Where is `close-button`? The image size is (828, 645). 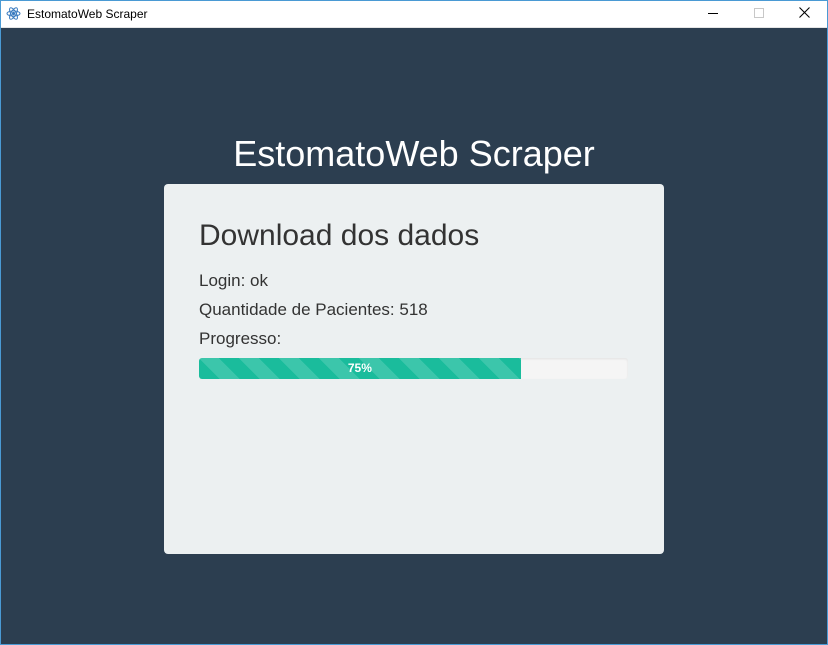
close-button is located at coordinates (804, 14).